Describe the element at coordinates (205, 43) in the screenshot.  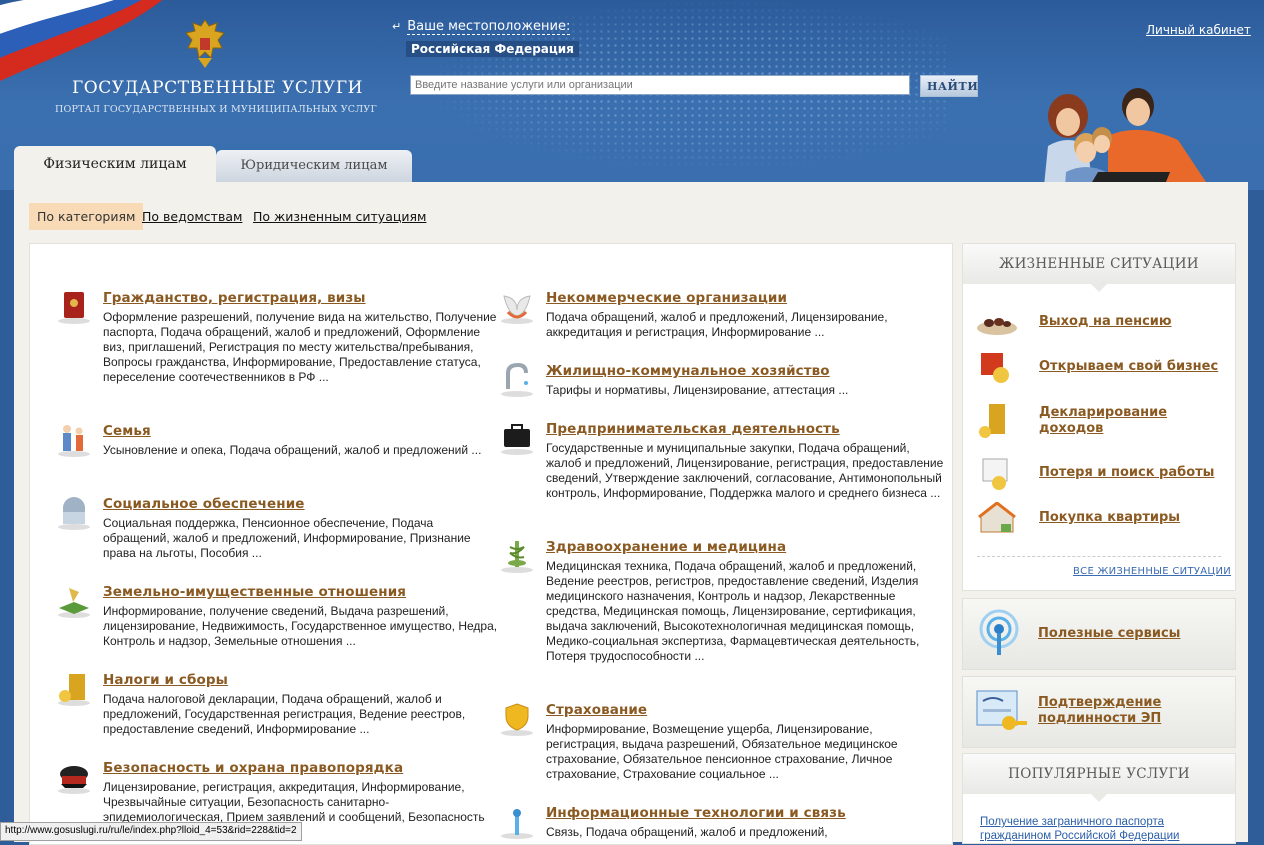
I see `coat-of-arms-icon` at that location.